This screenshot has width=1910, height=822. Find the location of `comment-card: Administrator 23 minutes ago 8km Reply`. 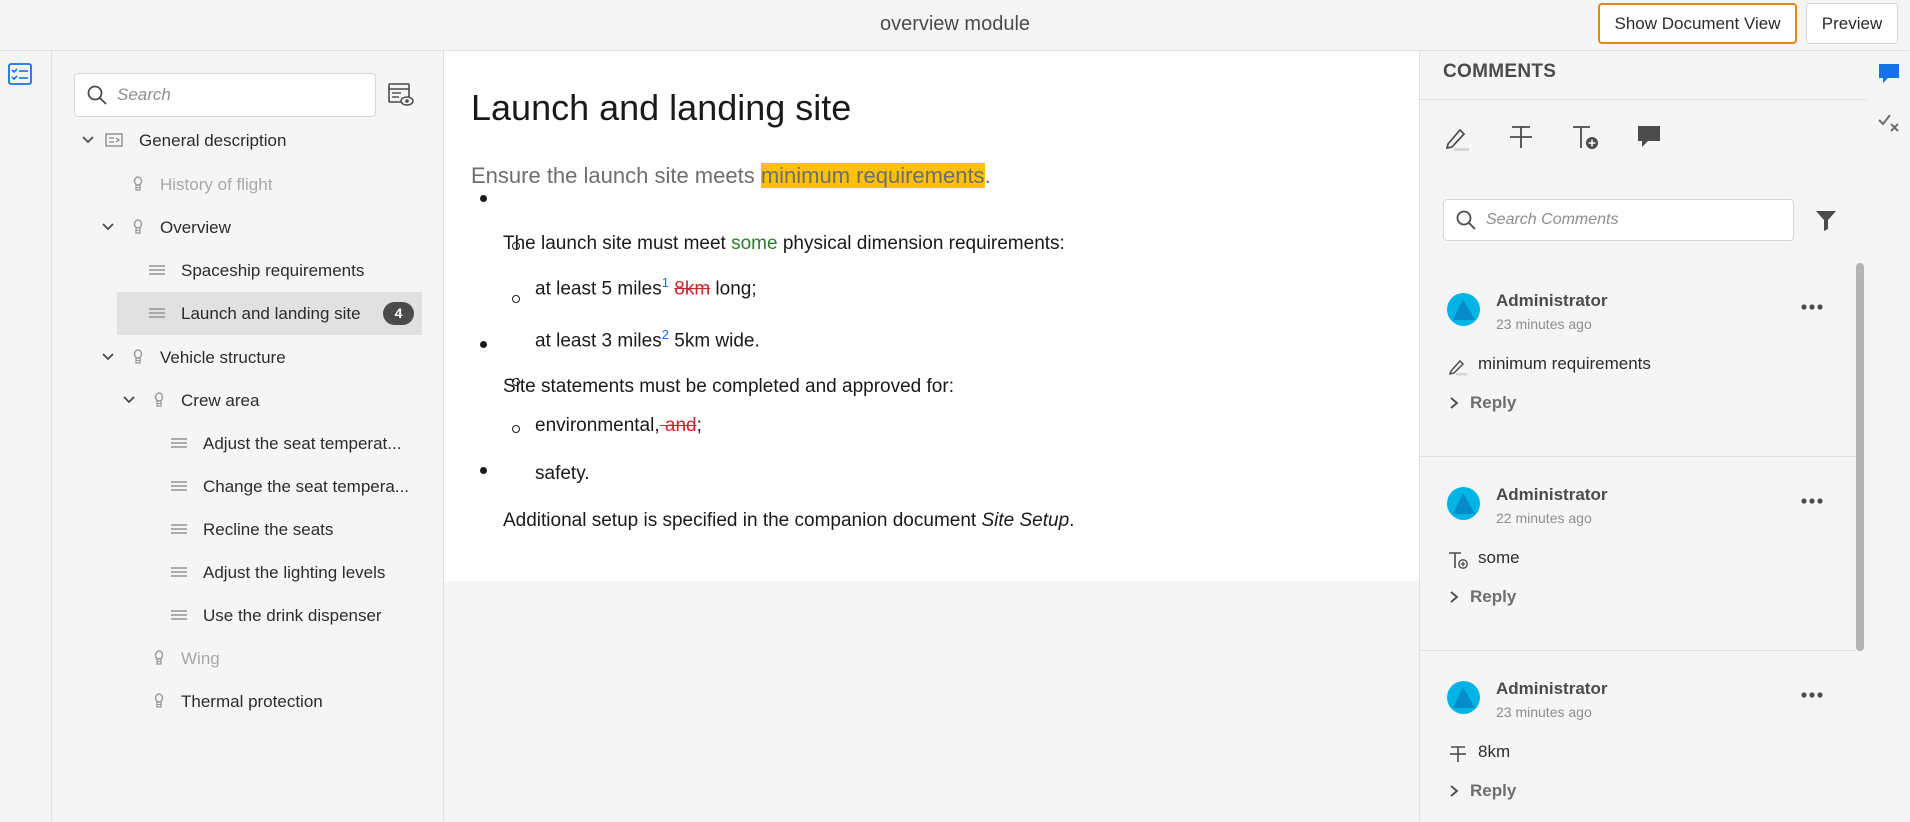

comment-card: Administrator 23 minutes ago 8km Reply is located at coordinates (1638, 736).